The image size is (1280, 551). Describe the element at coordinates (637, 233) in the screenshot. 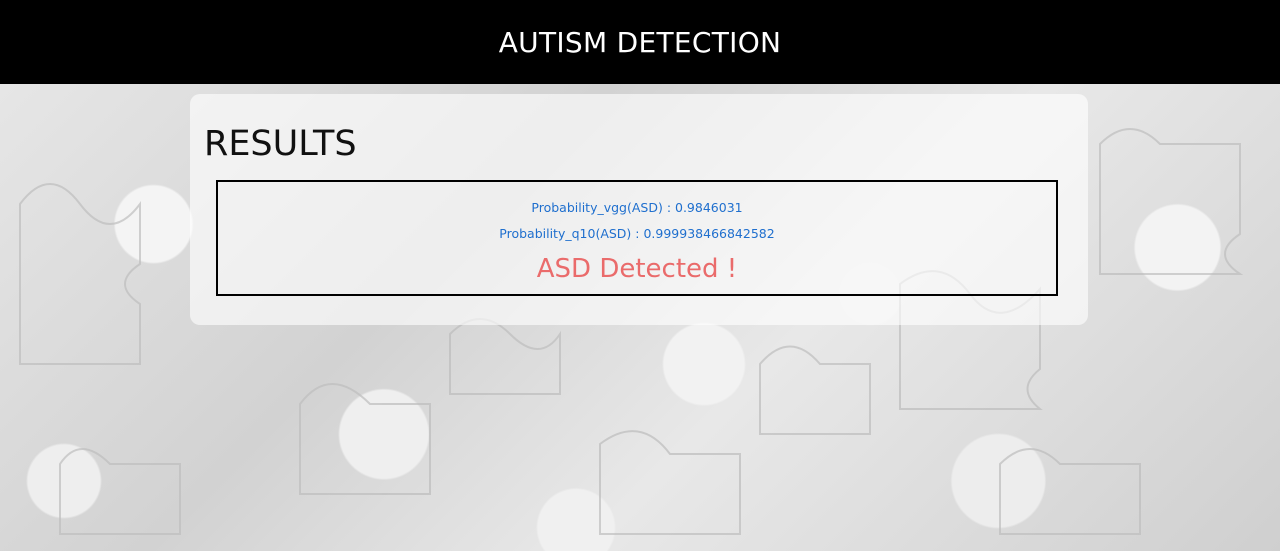

I see `probability-q10-text: Probability_q10(ASD) : 0.999938466842582` at that location.